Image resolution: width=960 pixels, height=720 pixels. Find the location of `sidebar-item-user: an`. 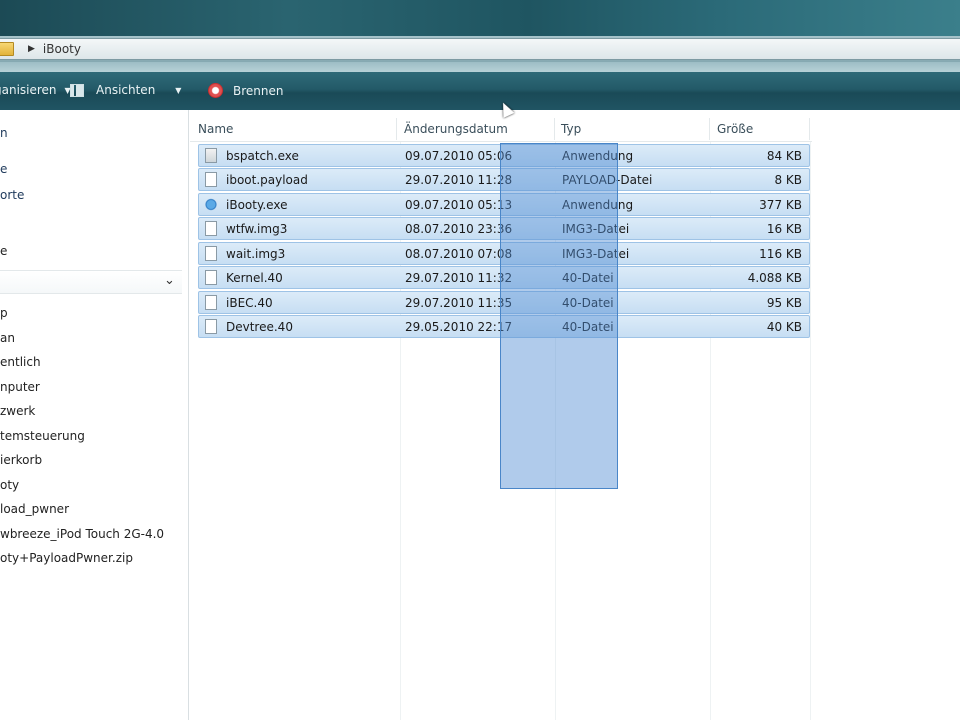

sidebar-item-user: an is located at coordinates (7, 338).